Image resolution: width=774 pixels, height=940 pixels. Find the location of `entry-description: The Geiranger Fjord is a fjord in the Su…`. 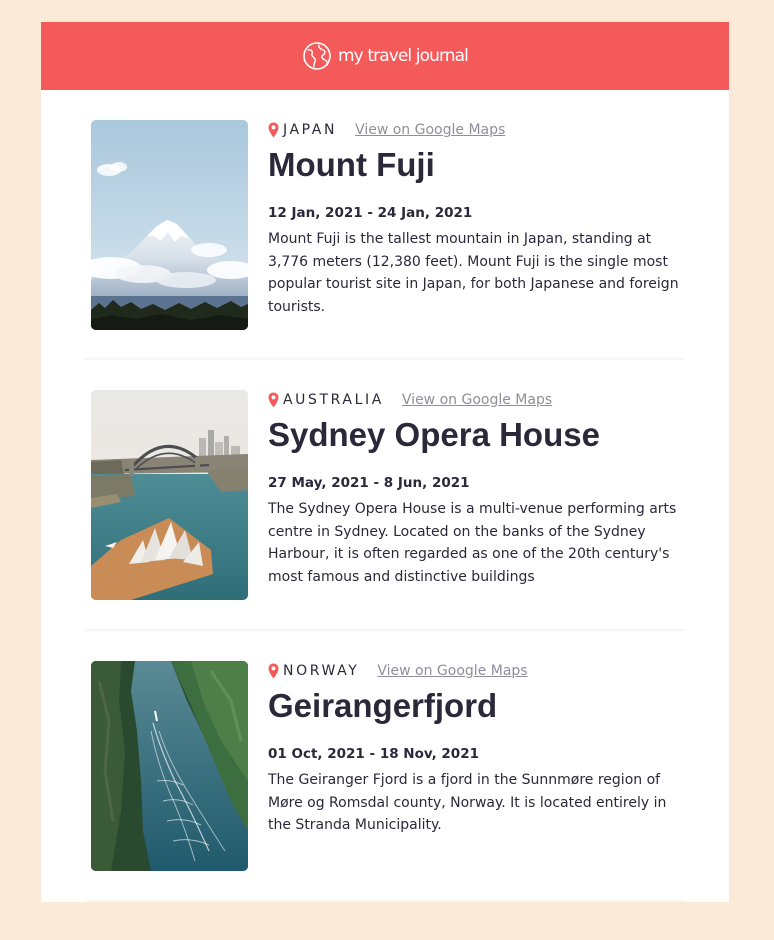

entry-description: The Geiranger Fjord is a fjord in the Su… is located at coordinates (467, 803).